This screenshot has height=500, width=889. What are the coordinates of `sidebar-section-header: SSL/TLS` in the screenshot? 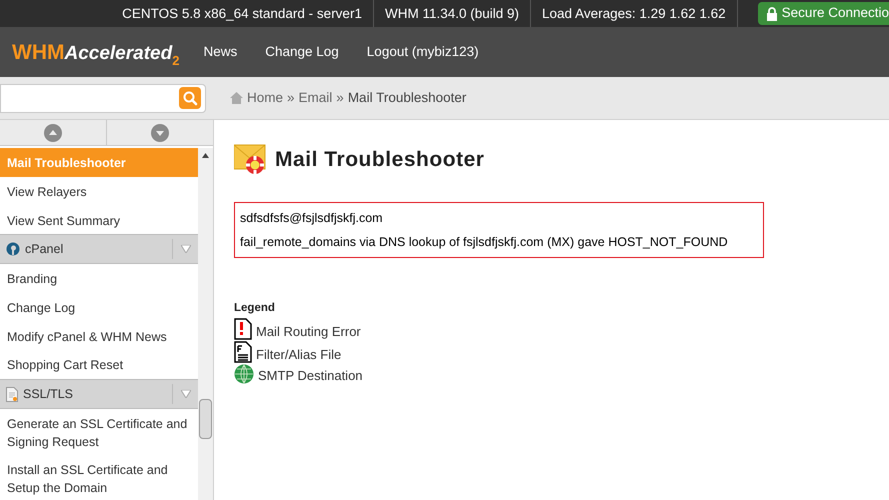 It's located at (99, 394).